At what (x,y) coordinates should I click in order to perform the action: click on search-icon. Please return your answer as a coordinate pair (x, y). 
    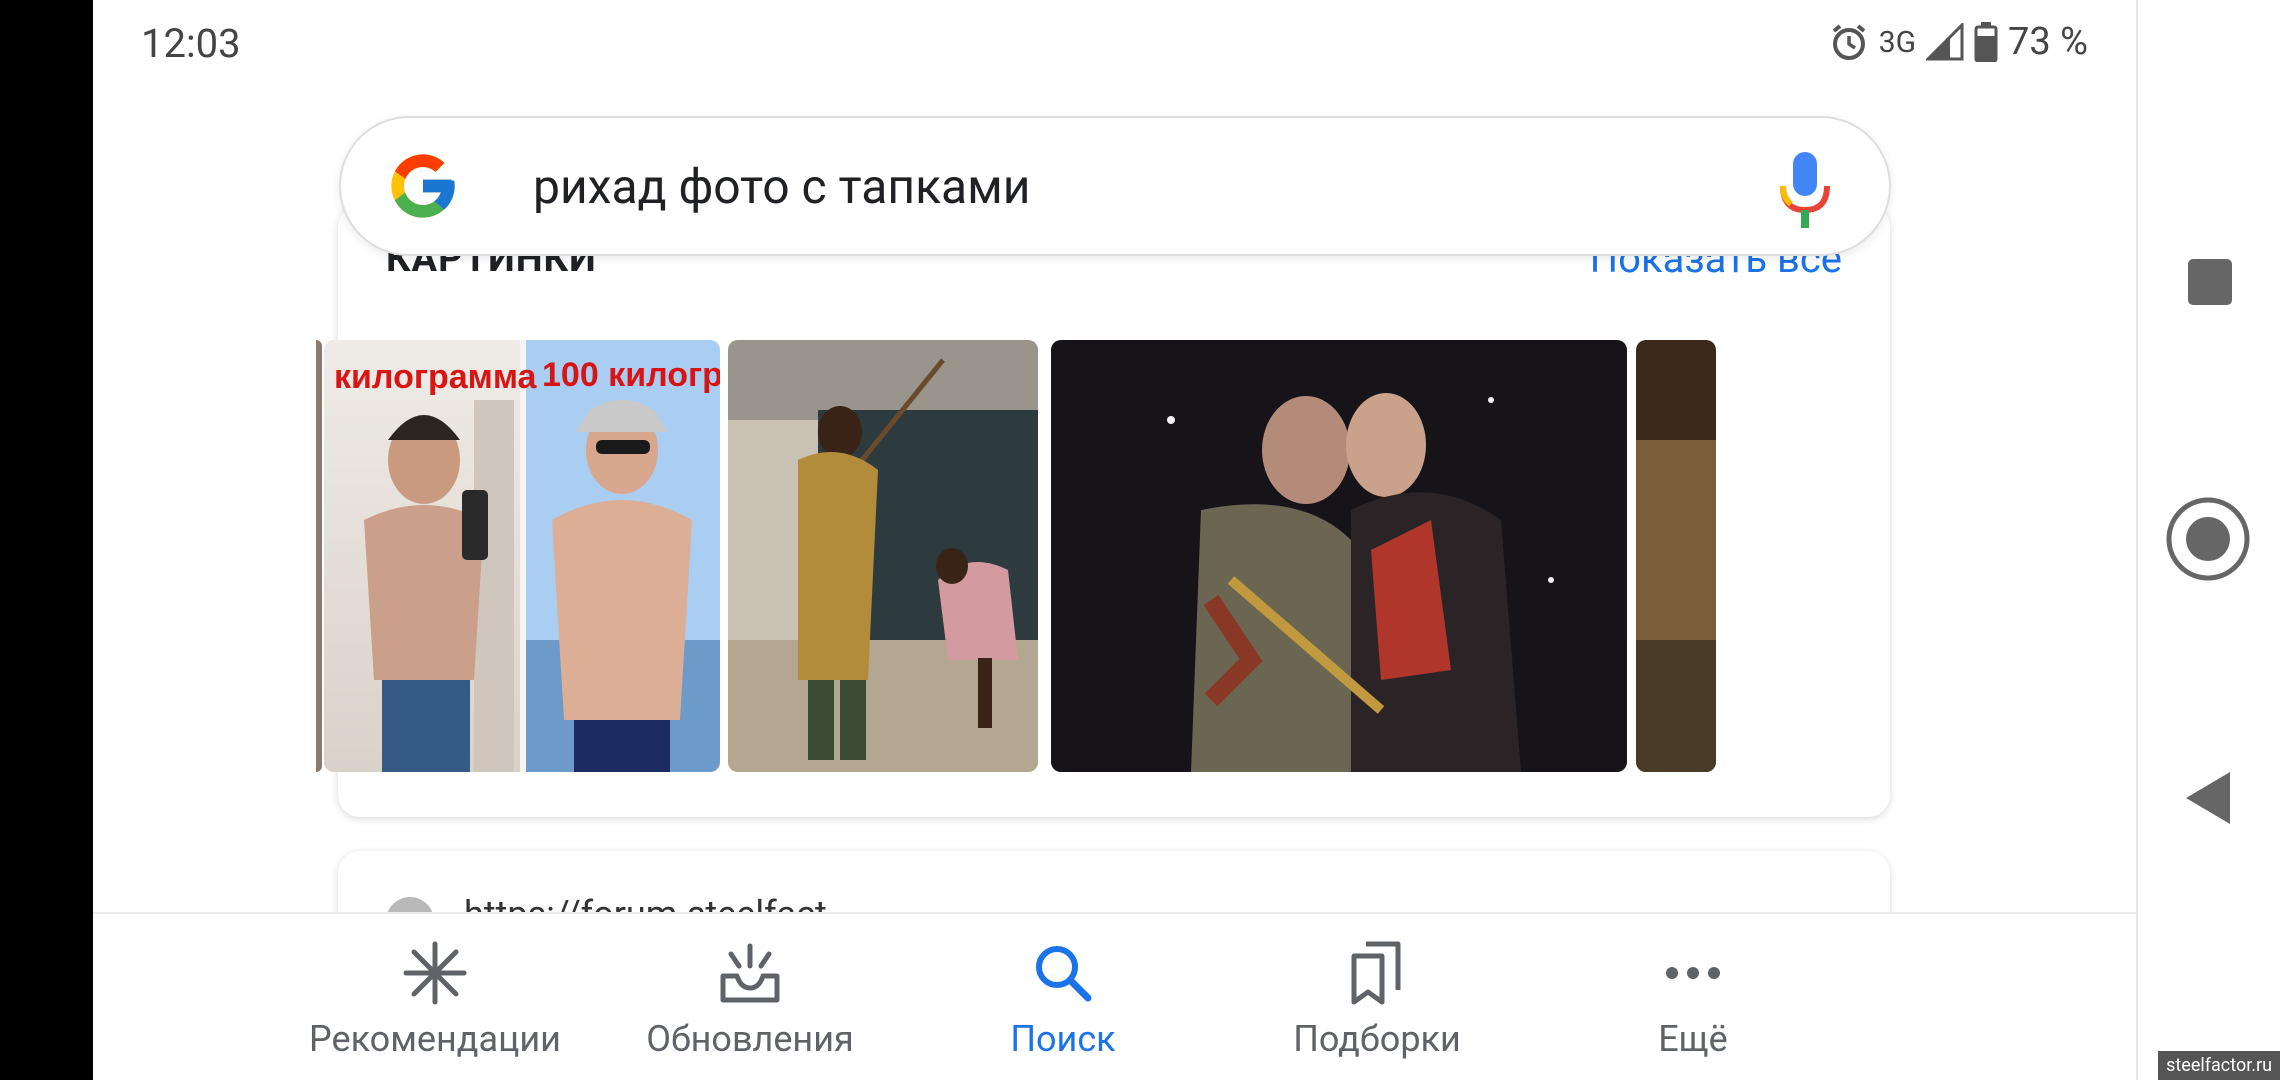
    Looking at the image, I should click on (1064, 974).